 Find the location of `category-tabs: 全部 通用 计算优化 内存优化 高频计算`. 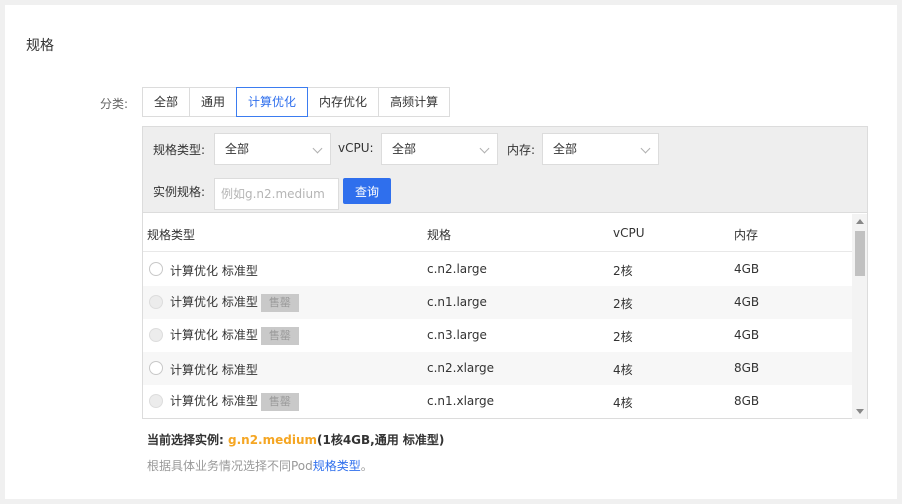

category-tabs: 全部 通用 计算优化 内存优化 高频计算 is located at coordinates (296, 102).